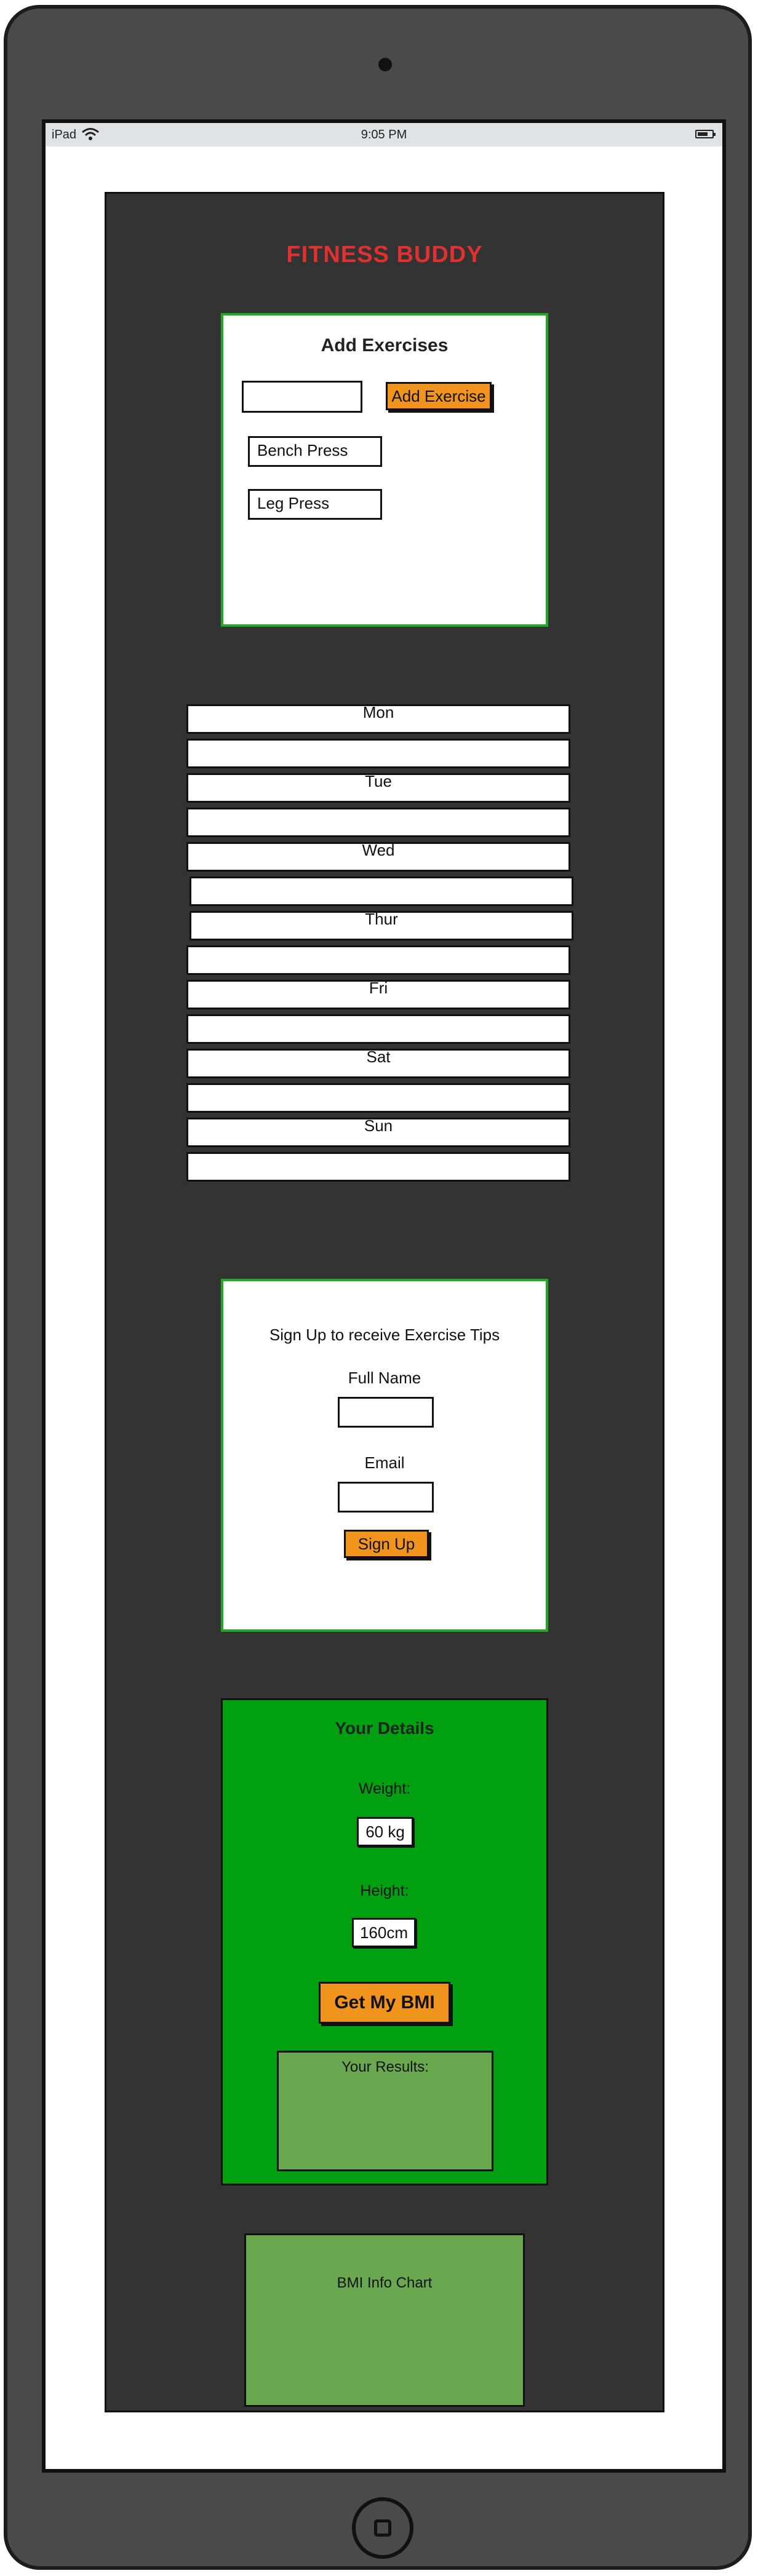  What do you see at coordinates (384, 1378) in the screenshot?
I see `full-name-label: Full Name` at bounding box center [384, 1378].